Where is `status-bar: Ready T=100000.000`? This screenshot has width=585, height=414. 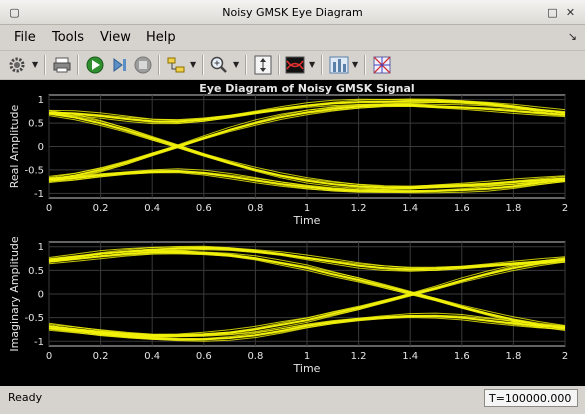 status-bar: Ready T=100000.000 is located at coordinates (292, 400).